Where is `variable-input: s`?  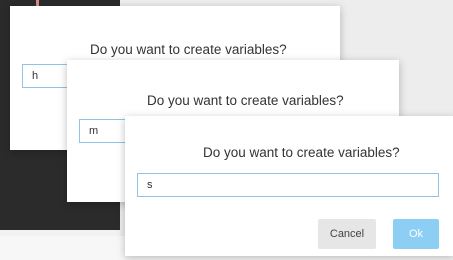
variable-input: s is located at coordinates (288, 185).